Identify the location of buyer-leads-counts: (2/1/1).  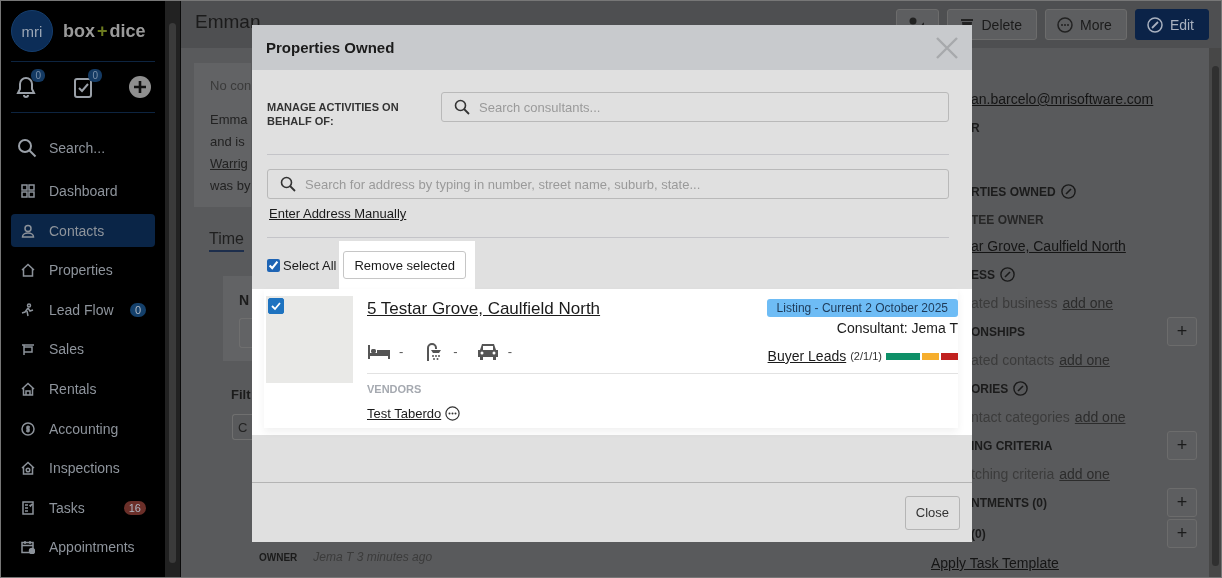
(866, 356).